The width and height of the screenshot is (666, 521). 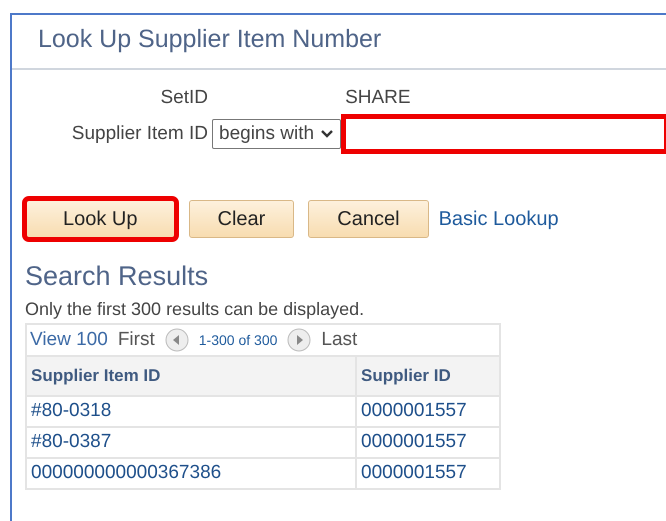 I want to click on last-label: Last, so click(x=339, y=340).